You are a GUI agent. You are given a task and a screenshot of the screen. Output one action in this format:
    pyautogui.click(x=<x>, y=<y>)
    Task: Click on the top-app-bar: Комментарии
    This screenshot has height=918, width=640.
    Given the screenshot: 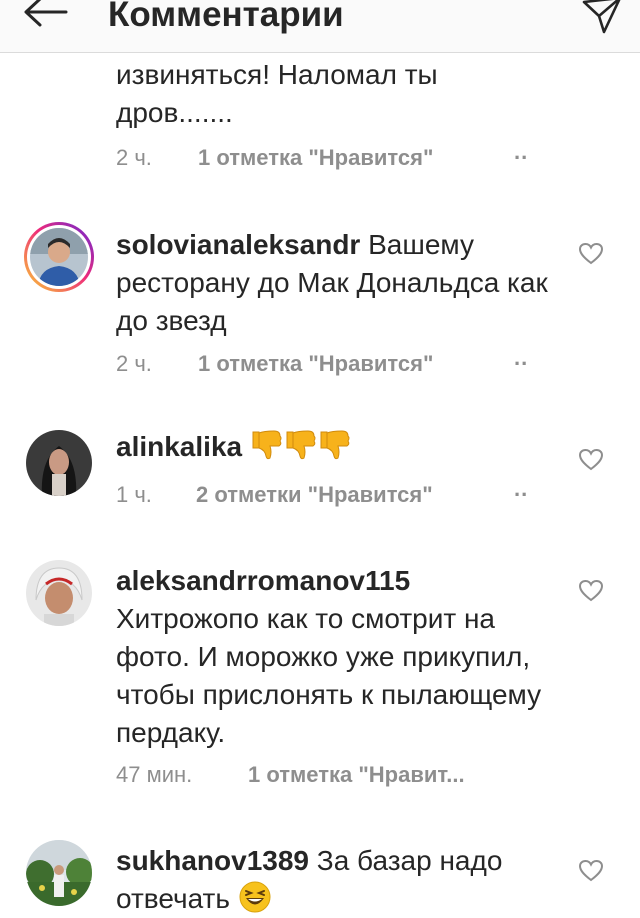 What is the action you would take?
    pyautogui.click(x=320, y=26)
    